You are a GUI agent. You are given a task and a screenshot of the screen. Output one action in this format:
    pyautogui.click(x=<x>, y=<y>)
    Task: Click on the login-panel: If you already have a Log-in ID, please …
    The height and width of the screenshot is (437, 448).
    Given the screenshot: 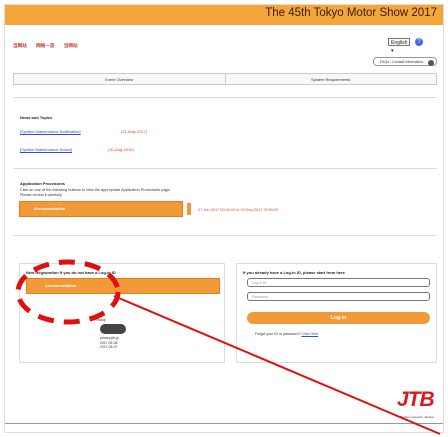 What is the action you would take?
    pyautogui.click(x=336, y=313)
    